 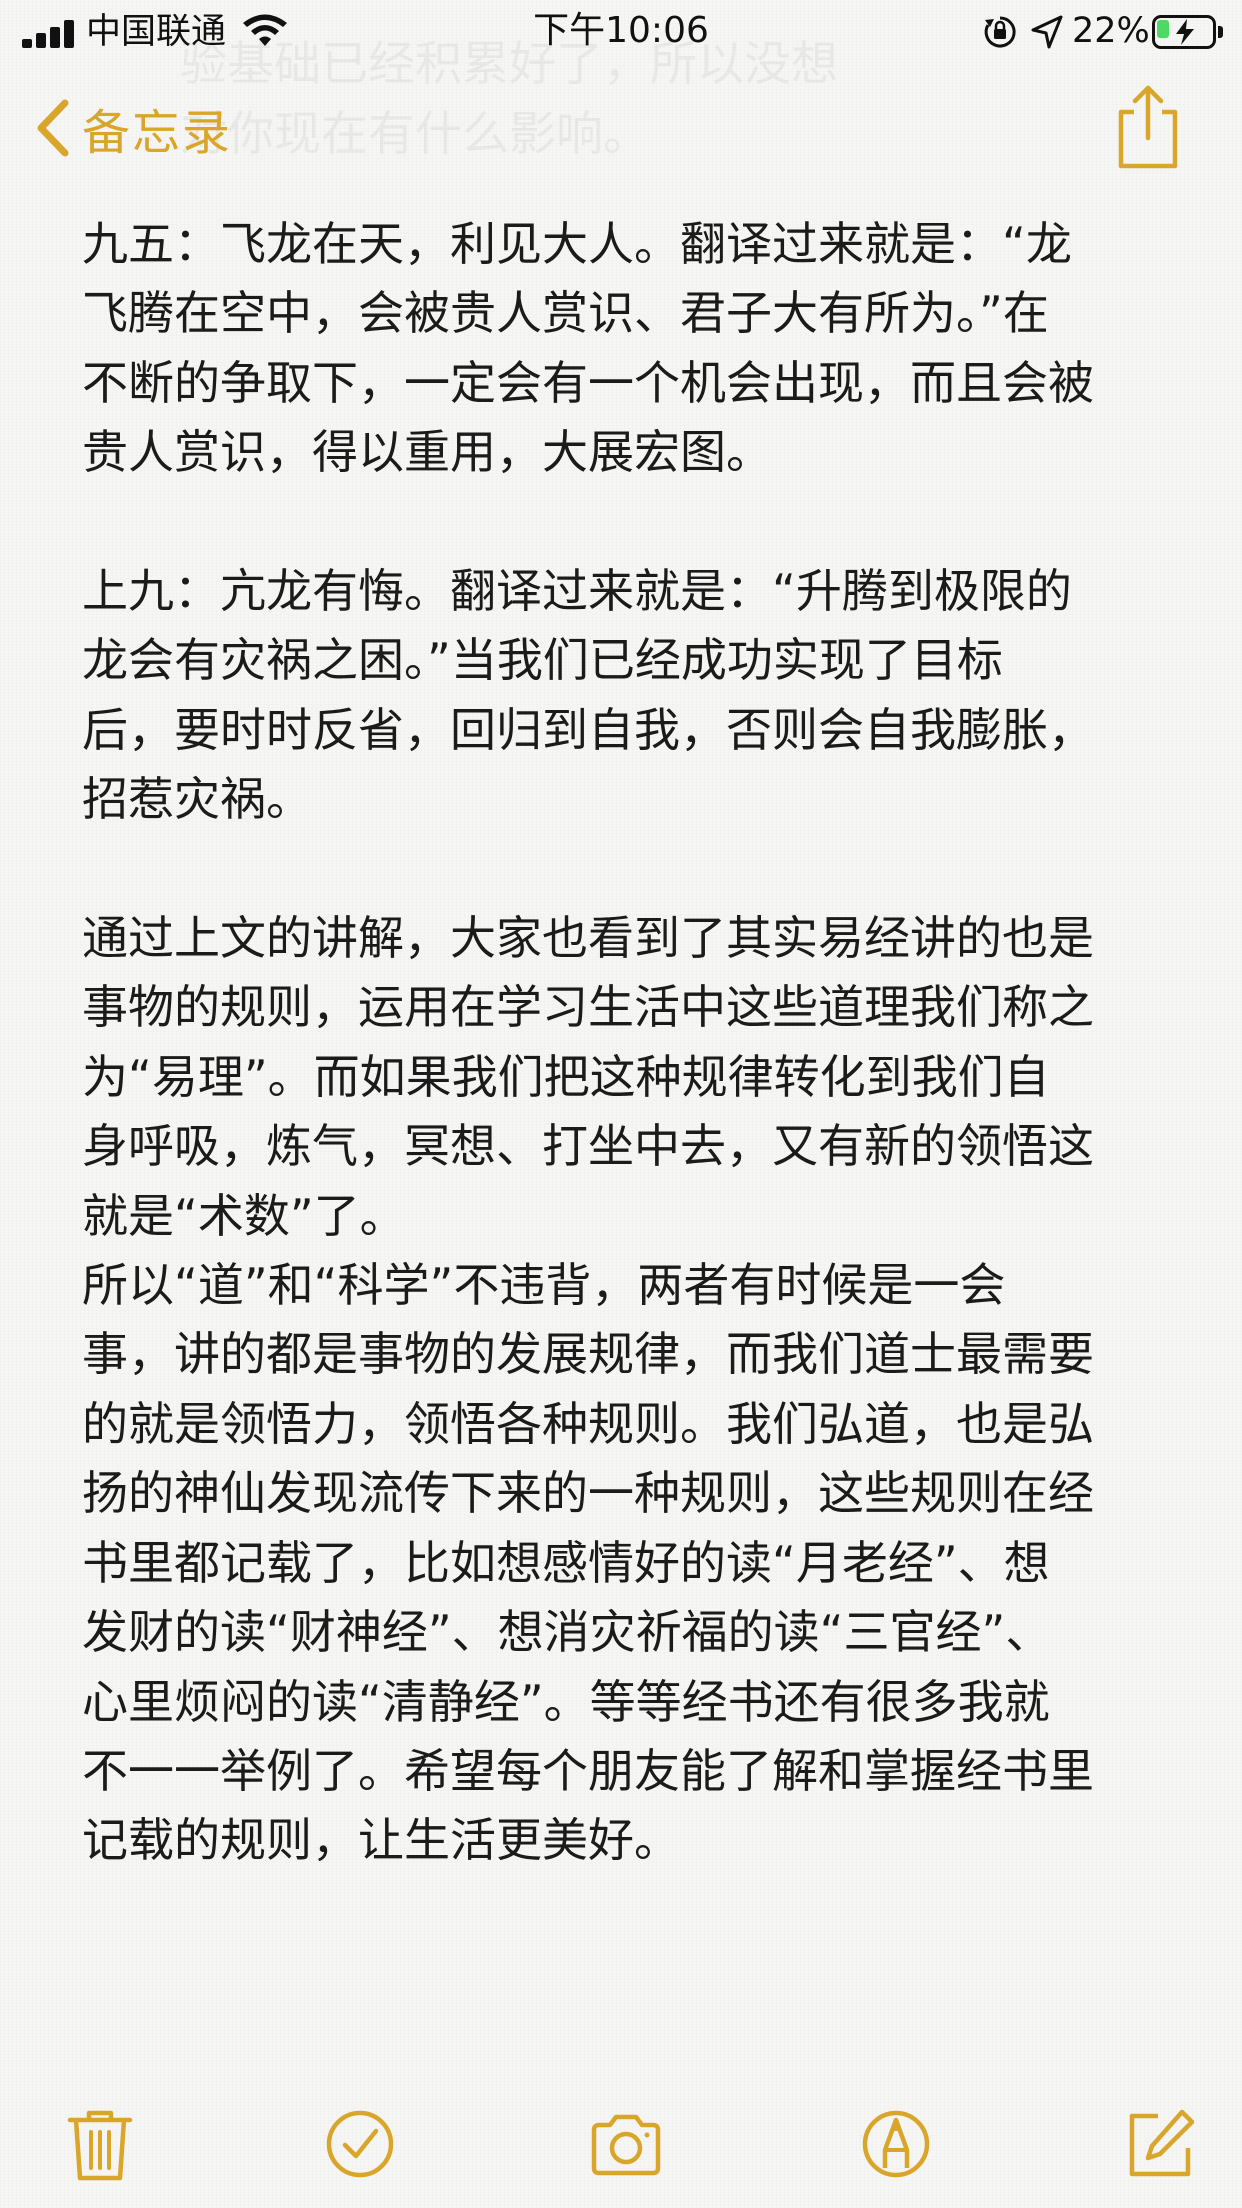 I want to click on note-line: 身呼吸，炼气，冥想、打坐中去，又有新的领悟这, so click(x=588, y=1146).